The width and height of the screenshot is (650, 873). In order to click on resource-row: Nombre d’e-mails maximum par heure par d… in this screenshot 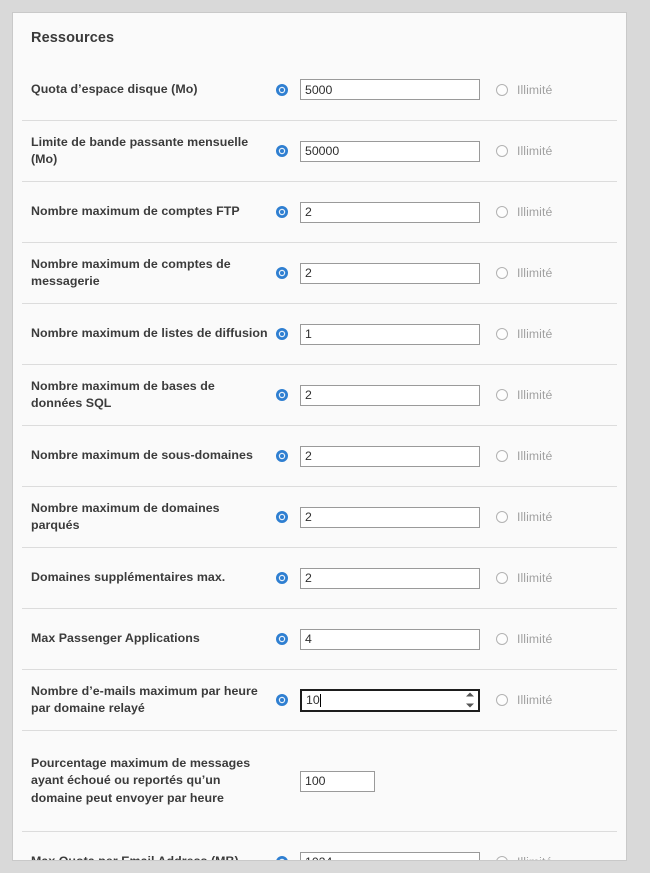, I will do `click(319, 699)`.